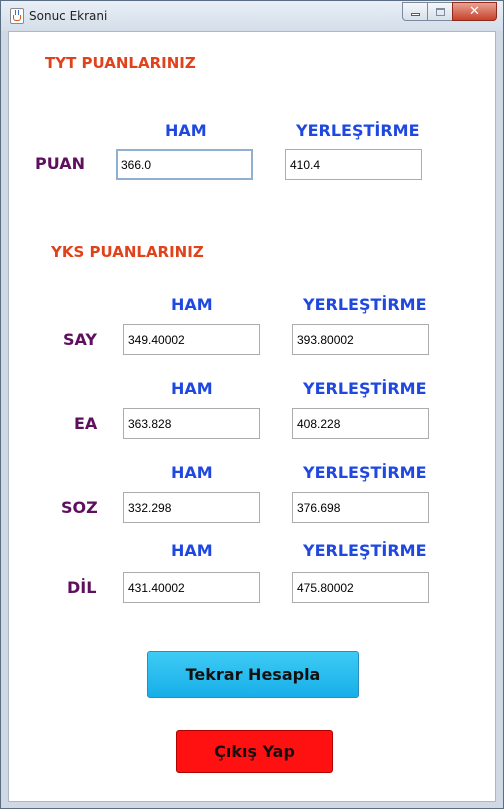  What do you see at coordinates (353, 164) in the screenshot?
I see `tyt-yerlestirme-field: 410.4` at bounding box center [353, 164].